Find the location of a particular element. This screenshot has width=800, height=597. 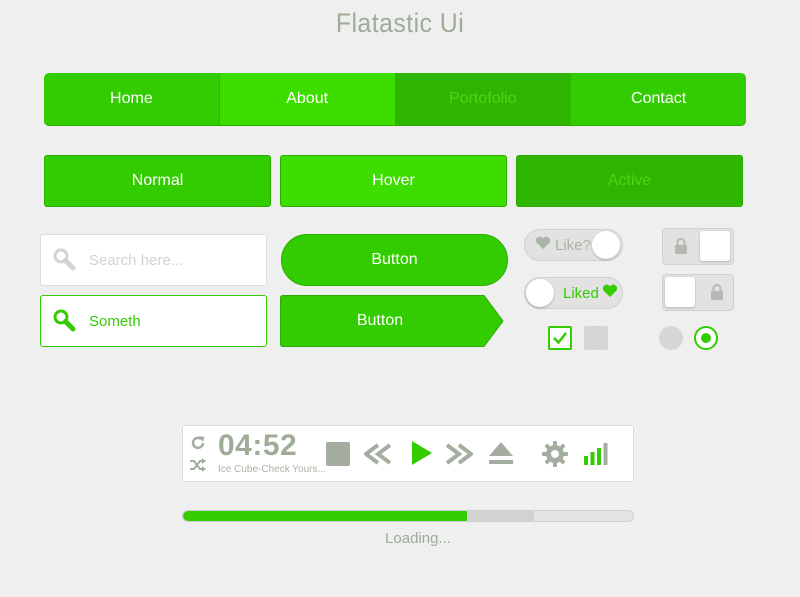

stop-icon is located at coordinates (338, 456).